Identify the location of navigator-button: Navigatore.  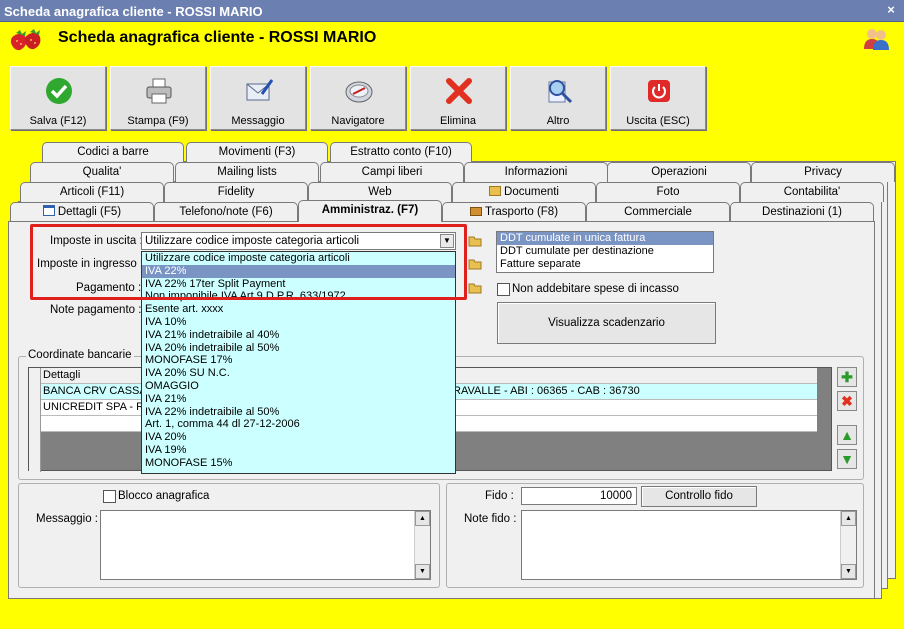
(358, 98).